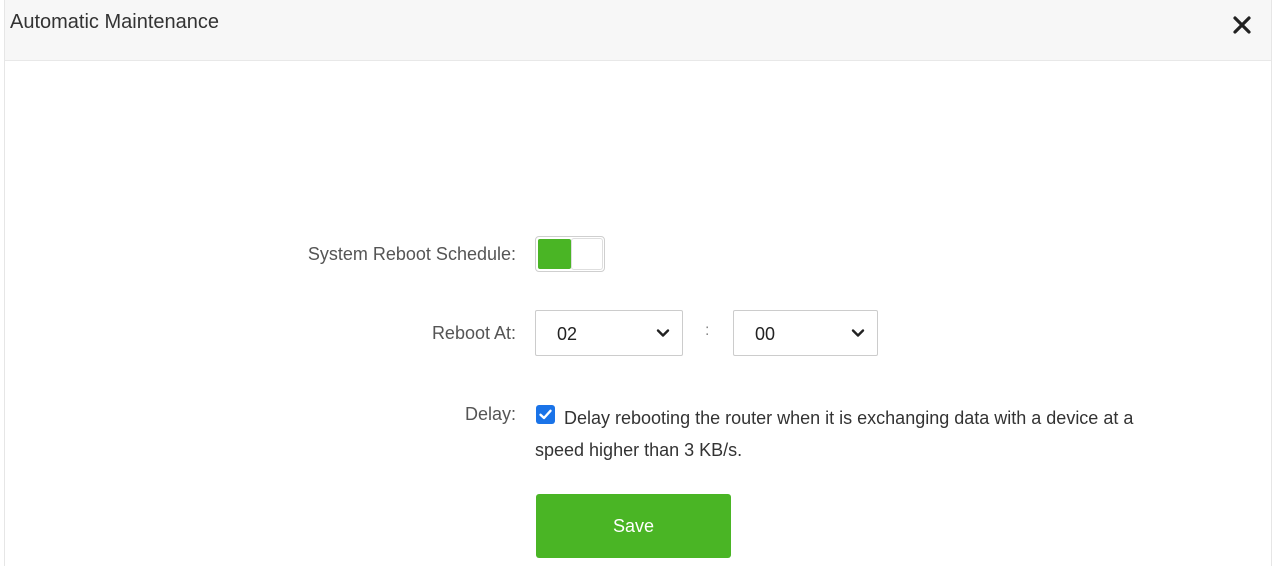  Describe the element at coordinates (609, 333) in the screenshot. I see `reboot-hour-select: 02` at that location.